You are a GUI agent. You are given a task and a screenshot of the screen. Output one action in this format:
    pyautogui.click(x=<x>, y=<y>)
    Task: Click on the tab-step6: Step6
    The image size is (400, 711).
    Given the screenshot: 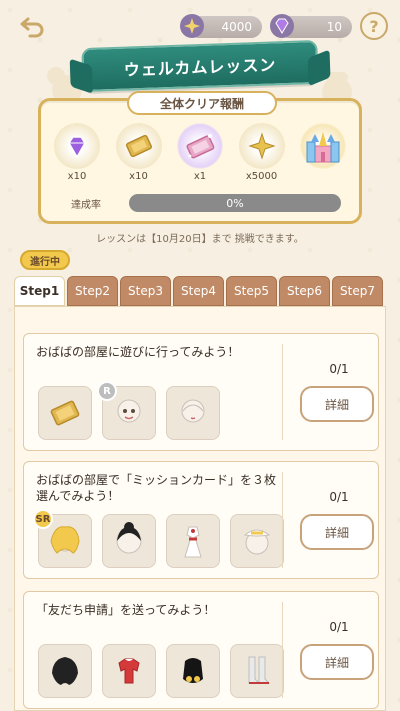 What is the action you would take?
    pyautogui.click(x=304, y=291)
    